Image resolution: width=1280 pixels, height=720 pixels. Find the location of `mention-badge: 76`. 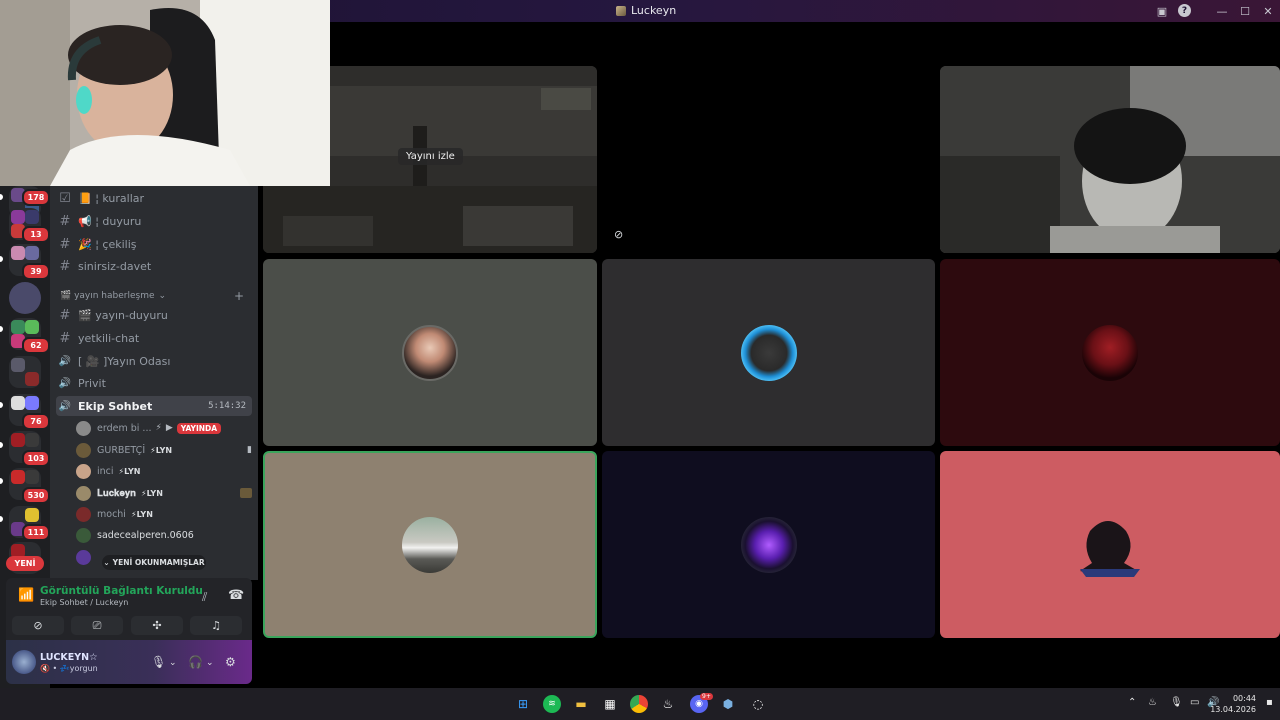

mention-badge: 76 is located at coordinates (36, 421).